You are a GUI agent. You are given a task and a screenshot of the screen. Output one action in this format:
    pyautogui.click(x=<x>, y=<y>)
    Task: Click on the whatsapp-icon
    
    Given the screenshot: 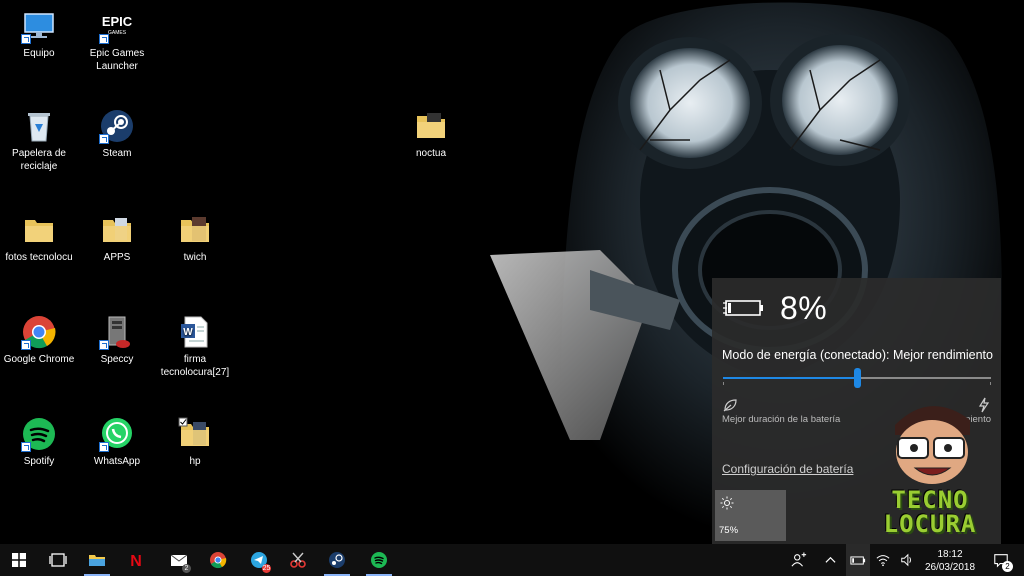 What is the action you would take?
    pyautogui.click(x=117, y=434)
    